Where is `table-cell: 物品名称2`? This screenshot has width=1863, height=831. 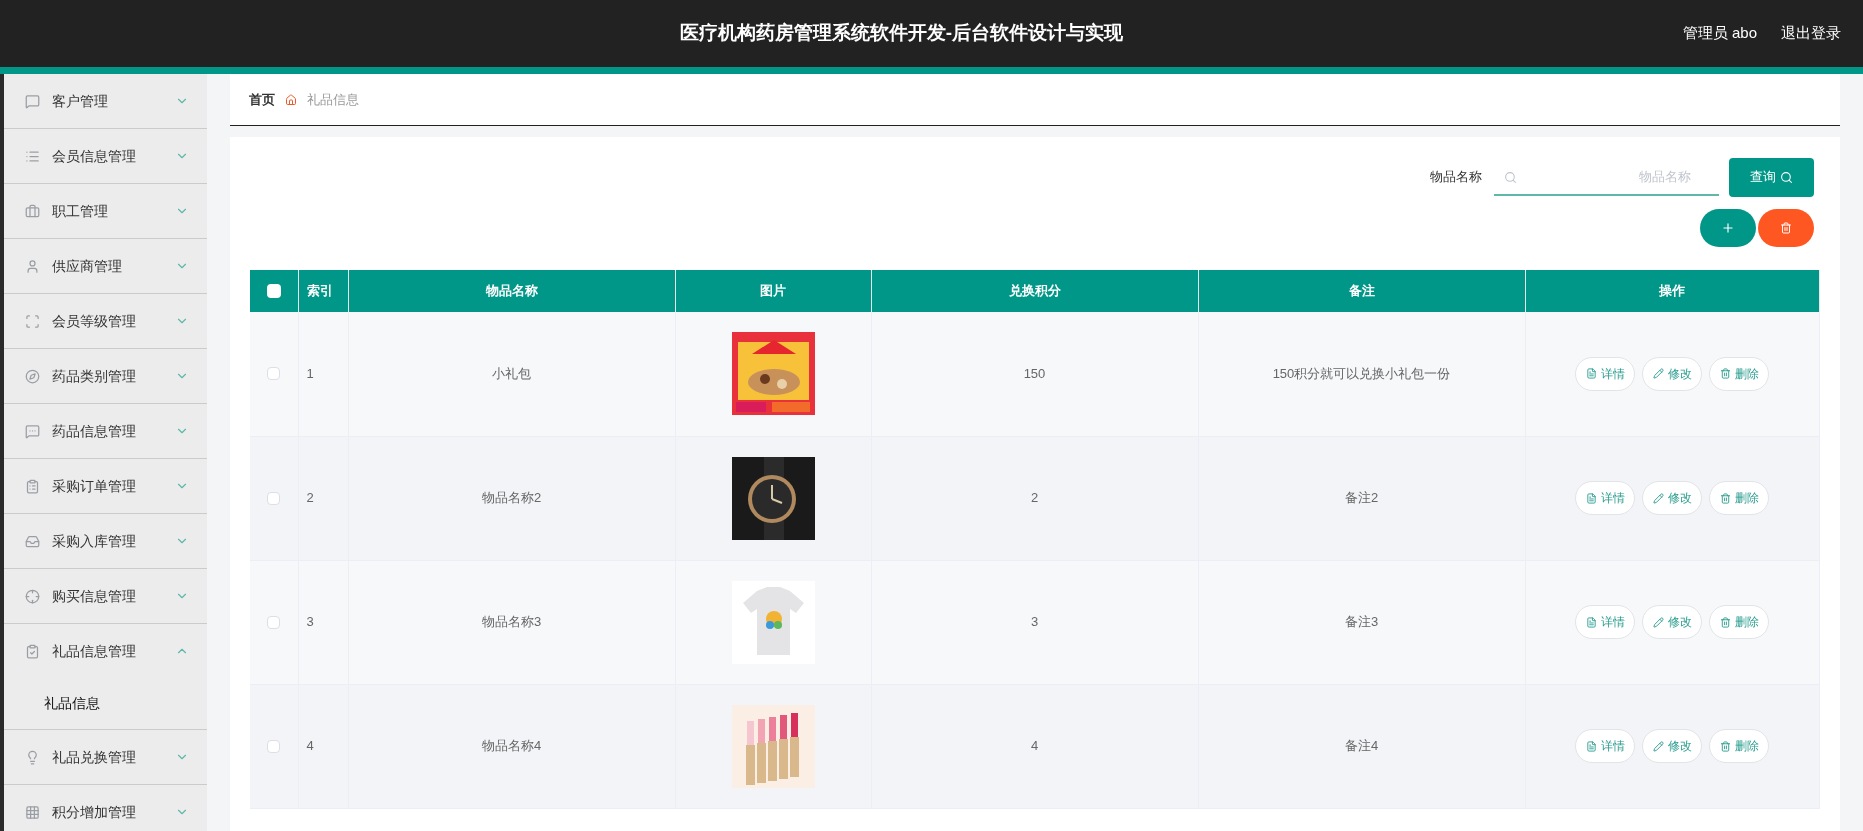 table-cell: 物品名称2 is located at coordinates (511, 498).